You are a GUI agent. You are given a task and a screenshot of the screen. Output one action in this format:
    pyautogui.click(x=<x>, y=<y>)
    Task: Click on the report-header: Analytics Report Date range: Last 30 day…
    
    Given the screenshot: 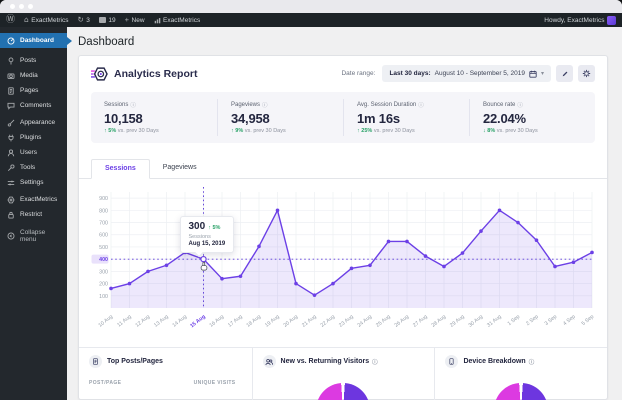 What is the action you would take?
    pyautogui.click(x=343, y=73)
    